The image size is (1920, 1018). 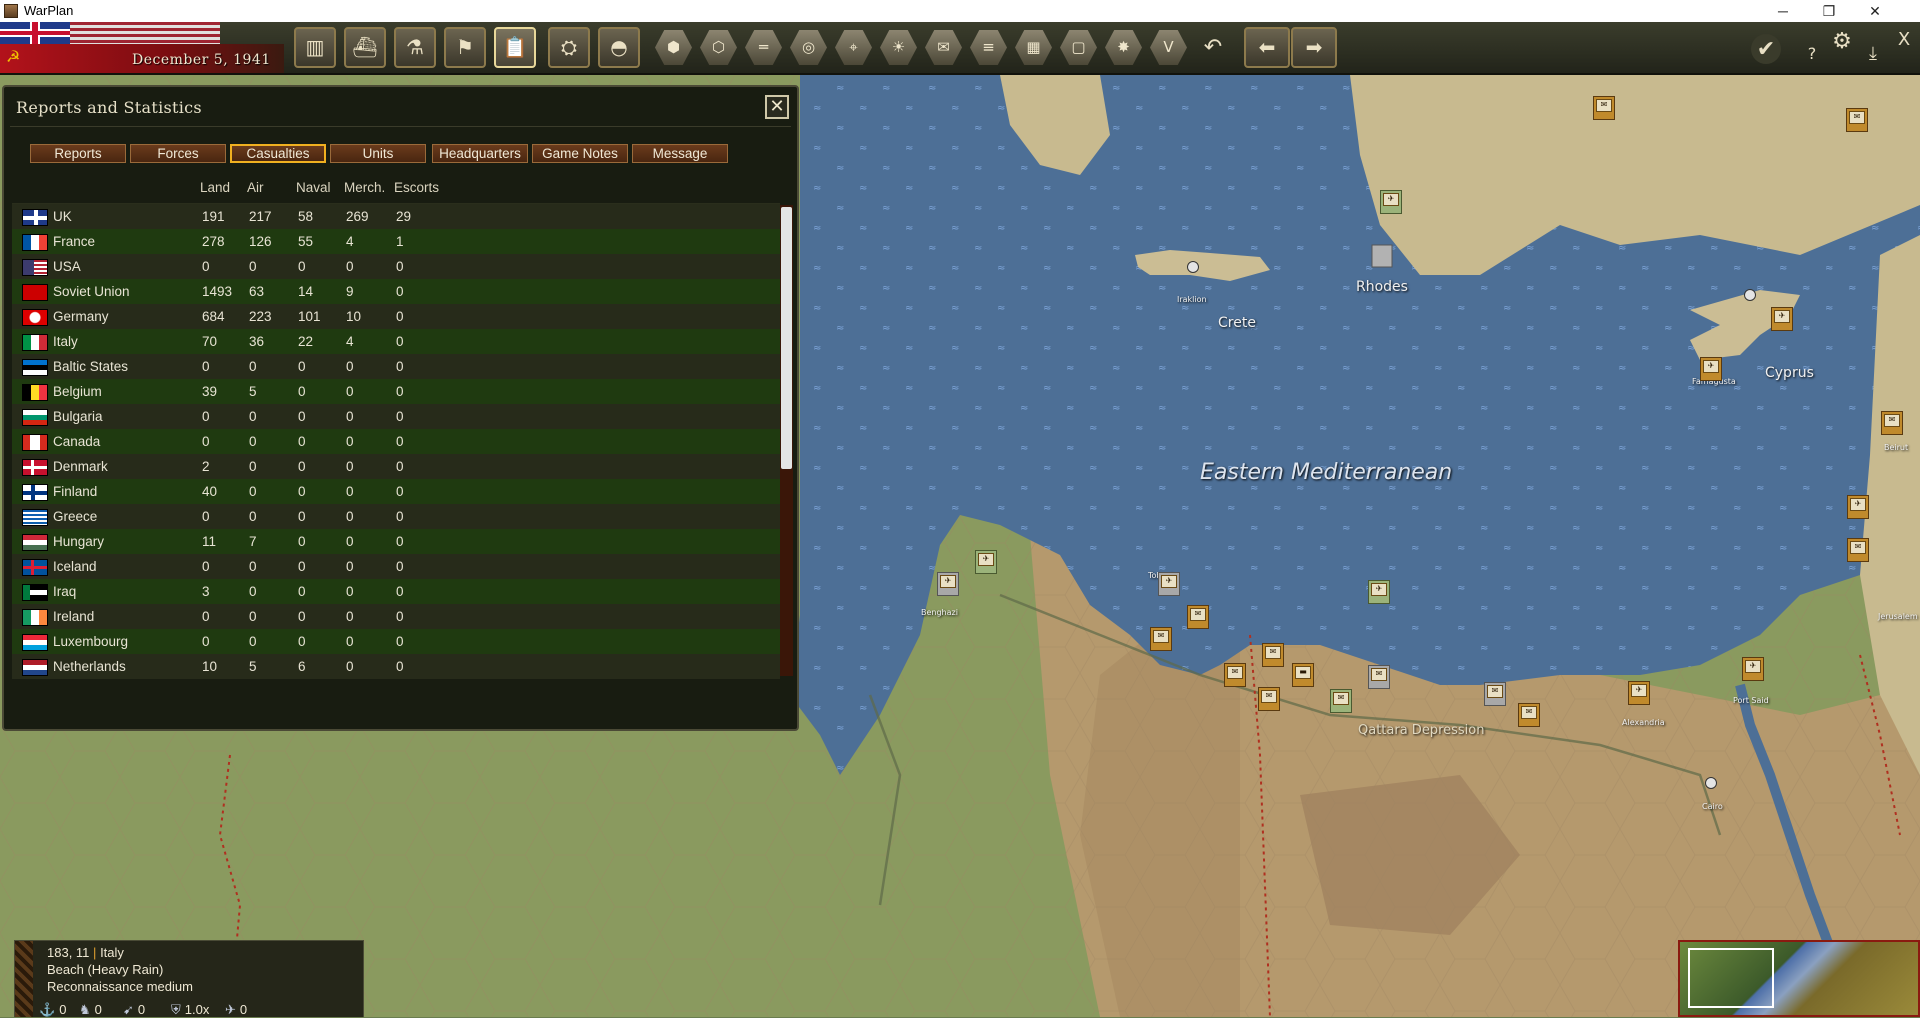 I want to click on transport-button: ⛴, so click(x=365, y=47).